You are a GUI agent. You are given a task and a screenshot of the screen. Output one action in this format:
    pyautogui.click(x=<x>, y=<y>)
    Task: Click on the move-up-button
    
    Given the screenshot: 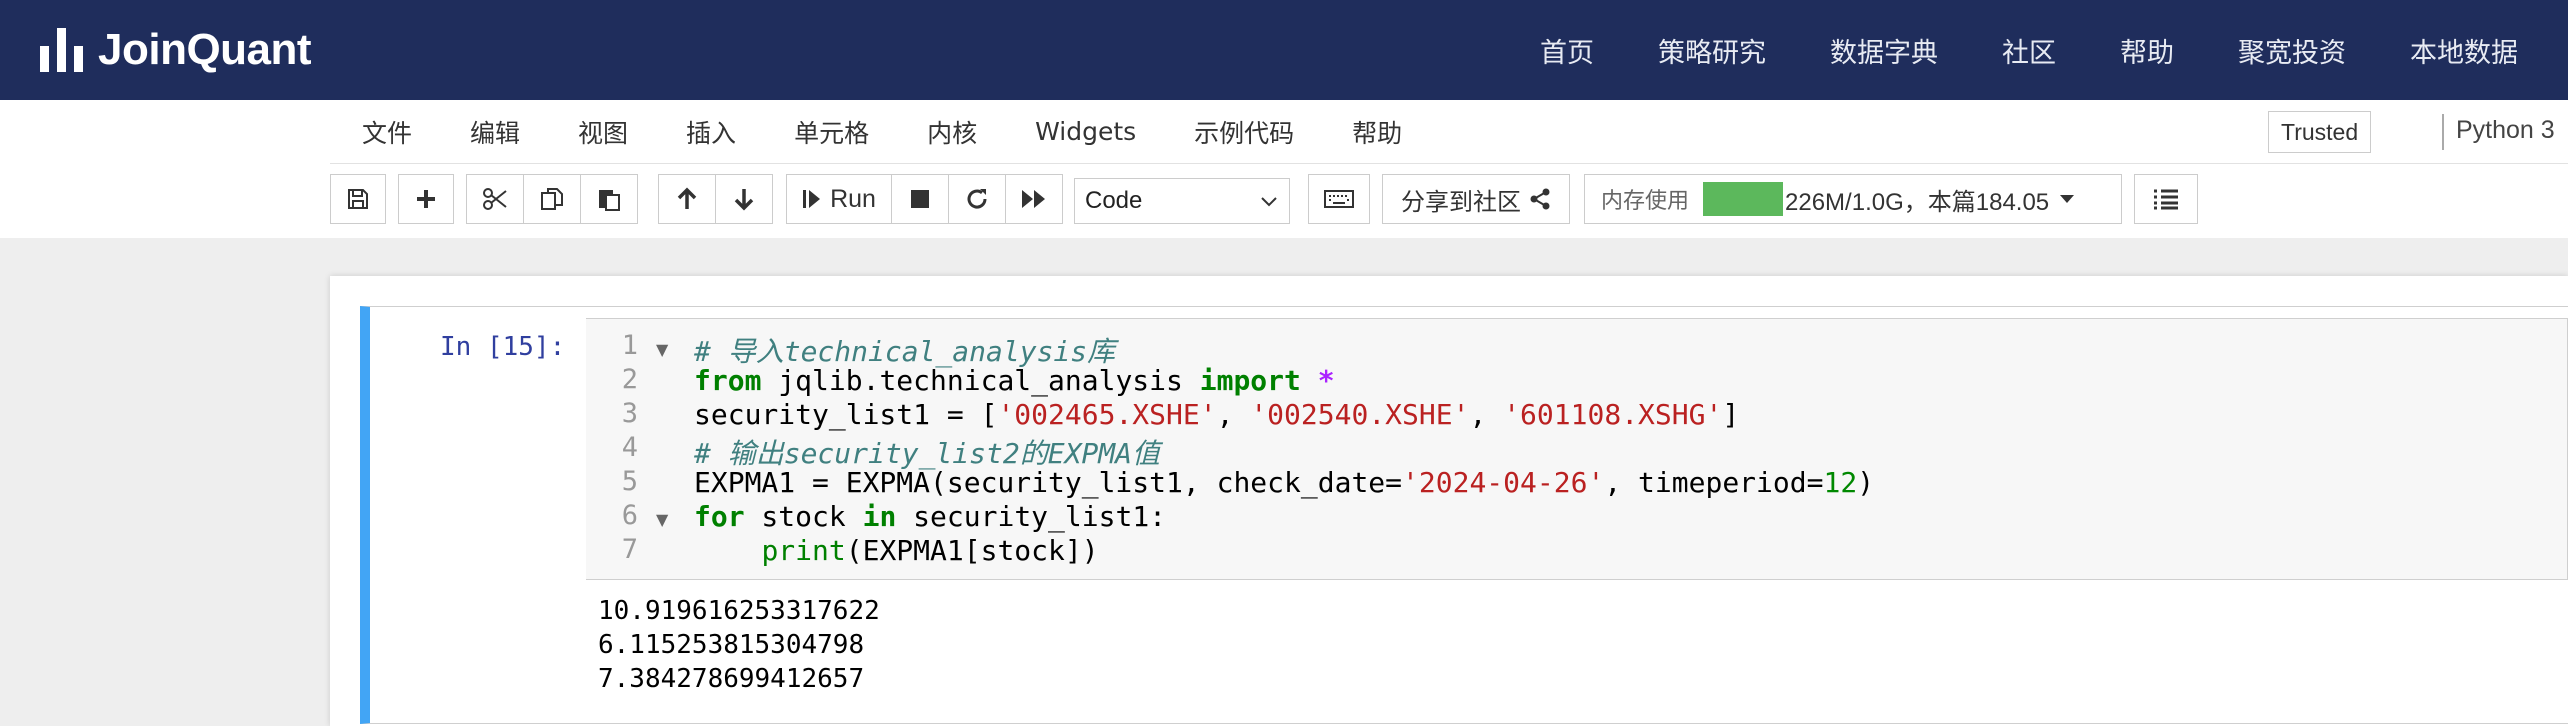 What is the action you would take?
    pyautogui.click(x=687, y=199)
    